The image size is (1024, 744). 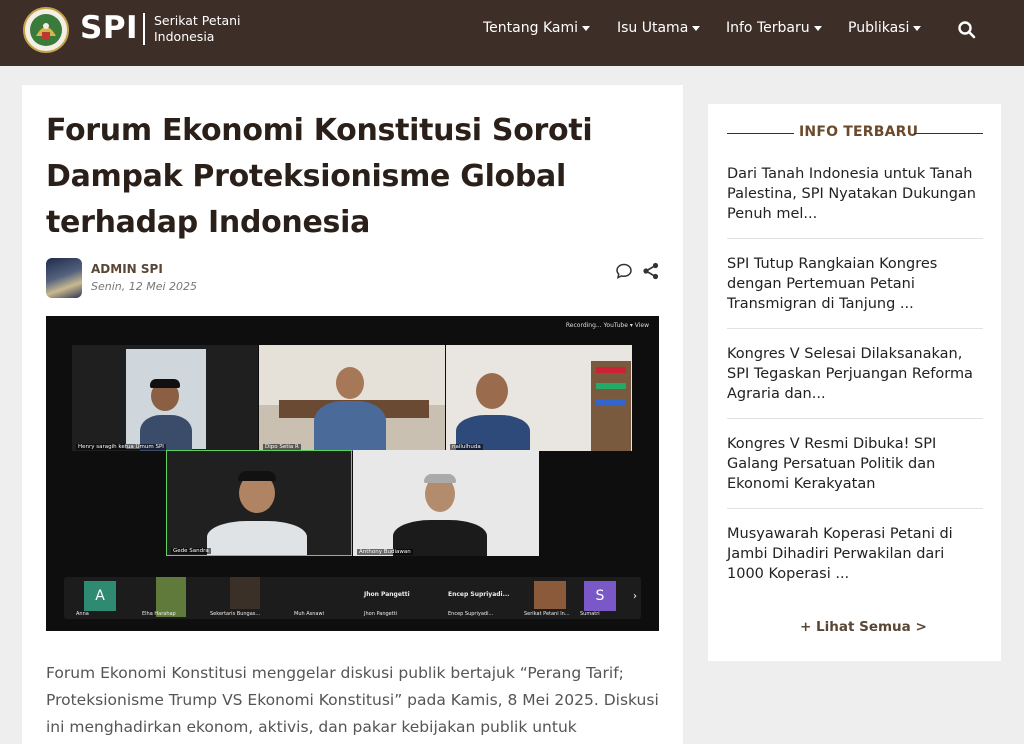 What do you see at coordinates (539, 398) in the screenshot?
I see `video-tile: nailulhuda` at bounding box center [539, 398].